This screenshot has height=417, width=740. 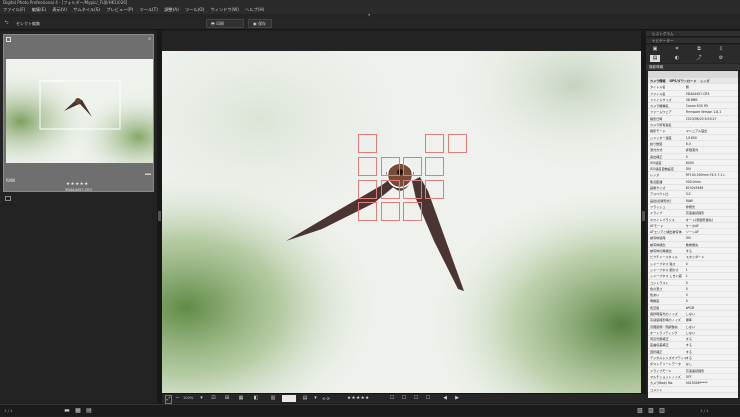 What do you see at coordinates (148, 9) in the screenshot?
I see `menu-tool: ツール(T)` at bounding box center [148, 9].